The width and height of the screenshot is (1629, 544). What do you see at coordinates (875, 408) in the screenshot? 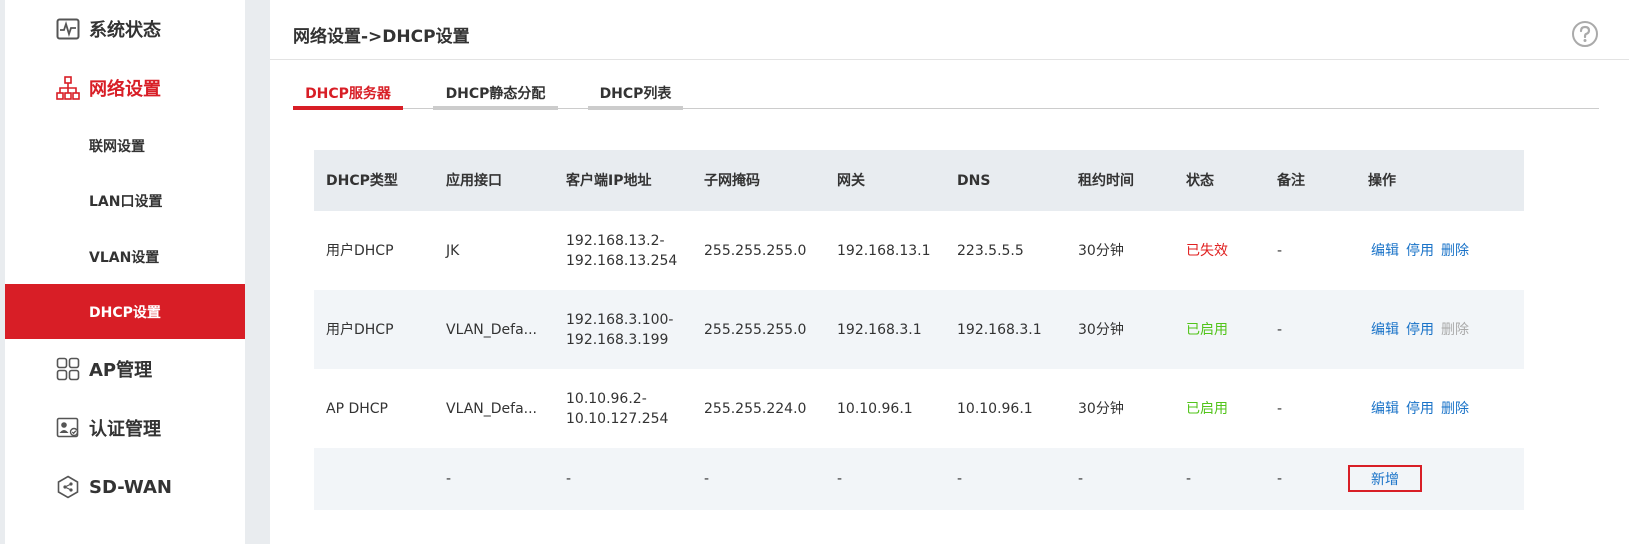
I see `cell-gateway: 10.10.96.1` at bounding box center [875, 408].